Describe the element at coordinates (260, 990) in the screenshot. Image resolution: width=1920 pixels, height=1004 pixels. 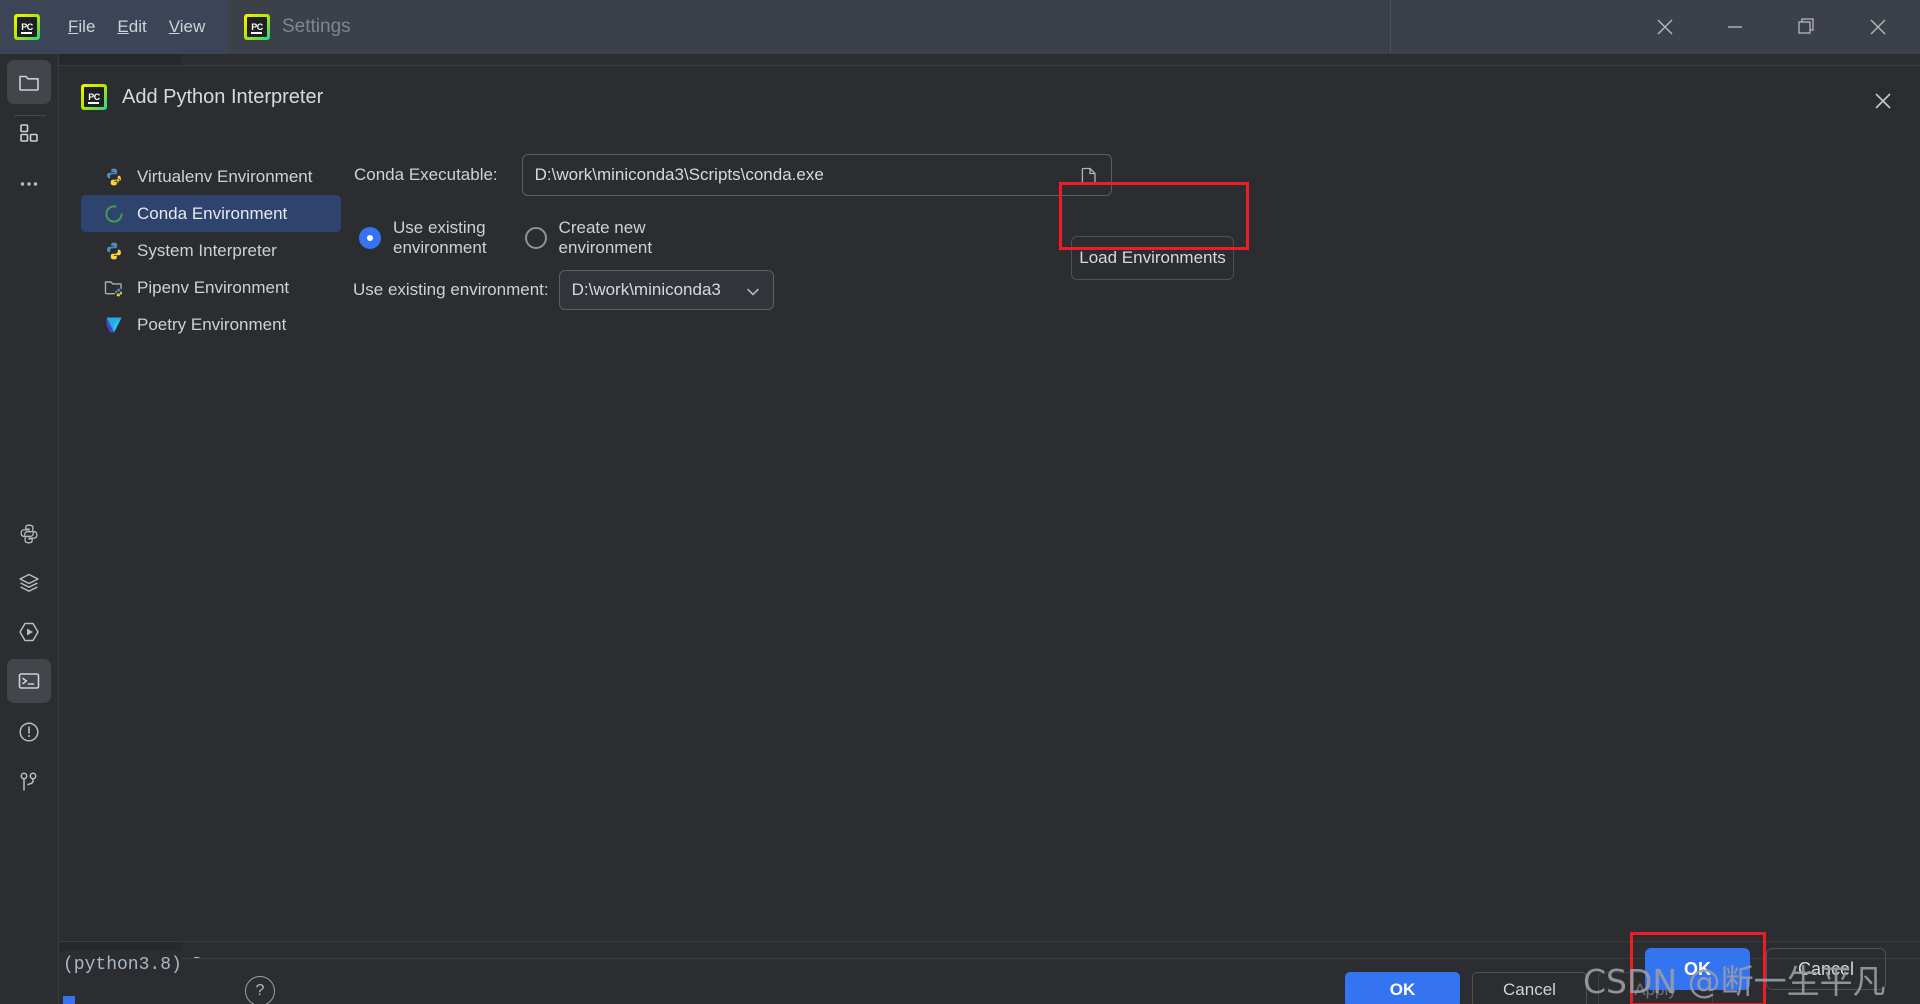
I see `help-button: ?` at that location.